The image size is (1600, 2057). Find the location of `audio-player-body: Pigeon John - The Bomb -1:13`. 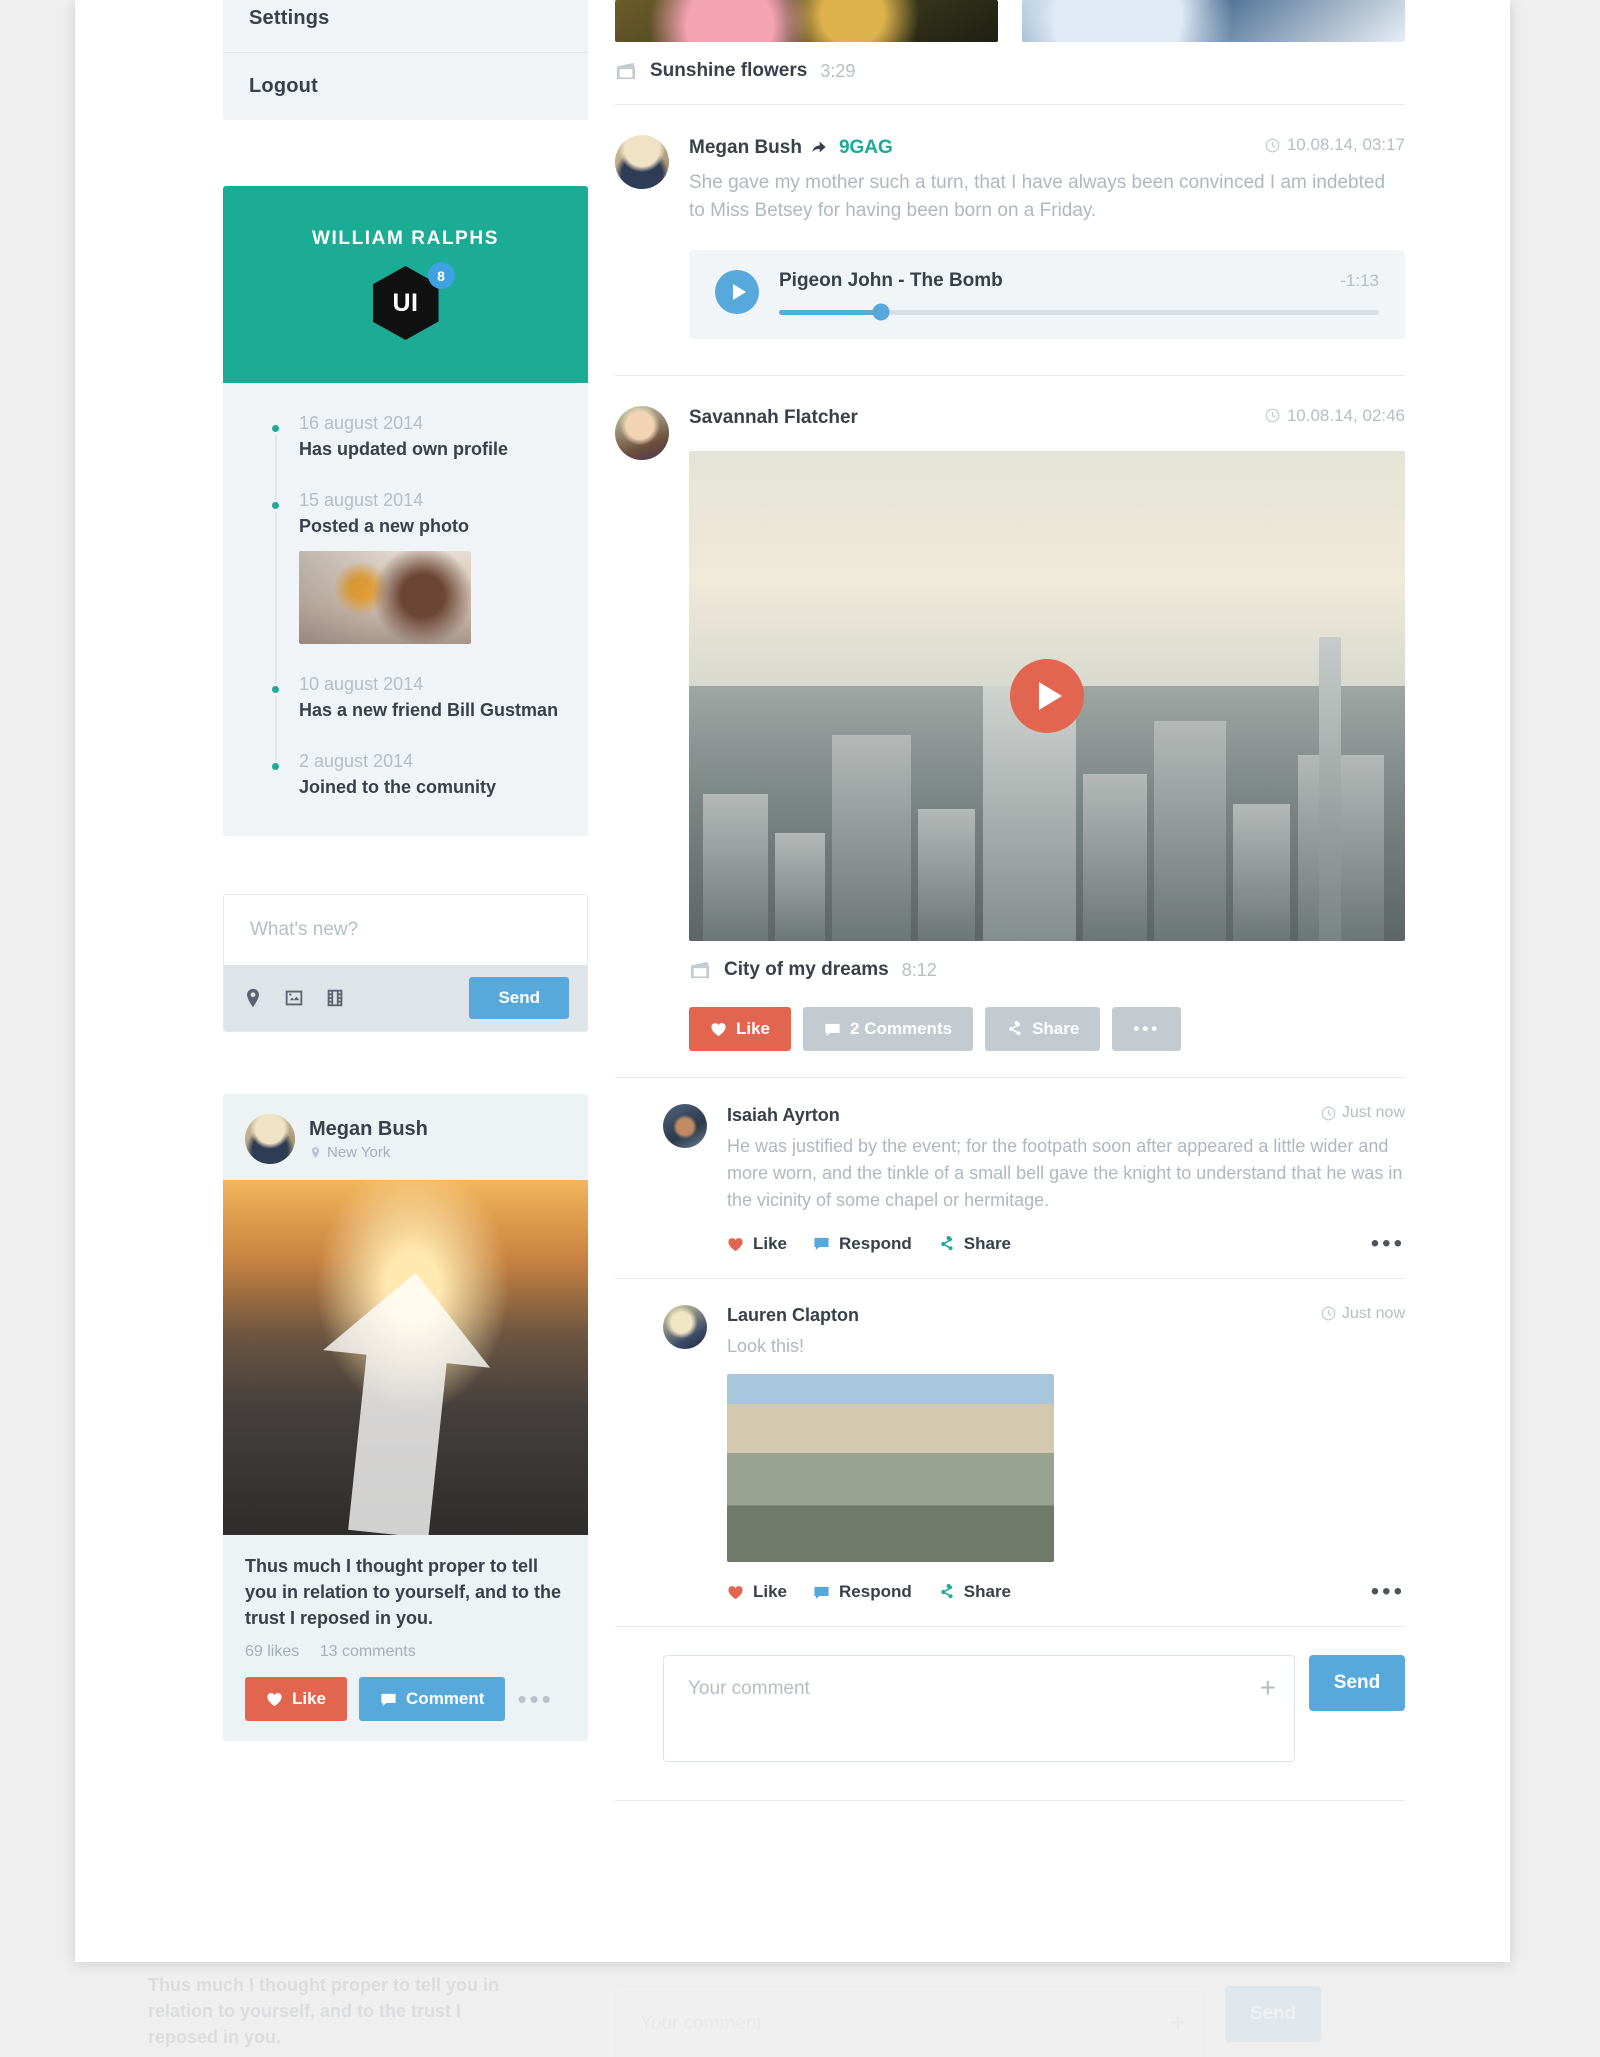

audio-player-body: Pigeon John - The Bomb -1:13 is located at coordinates (1079, 295).